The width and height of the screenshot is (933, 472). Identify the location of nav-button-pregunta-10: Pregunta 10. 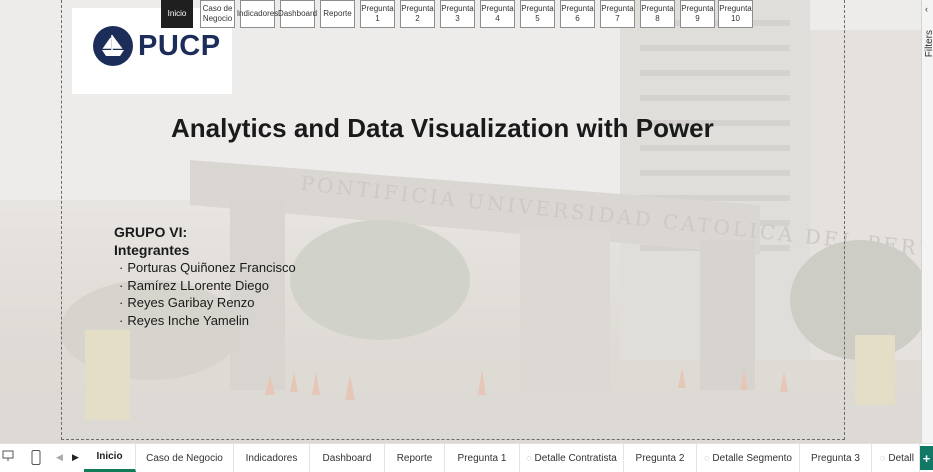
(735, 14).